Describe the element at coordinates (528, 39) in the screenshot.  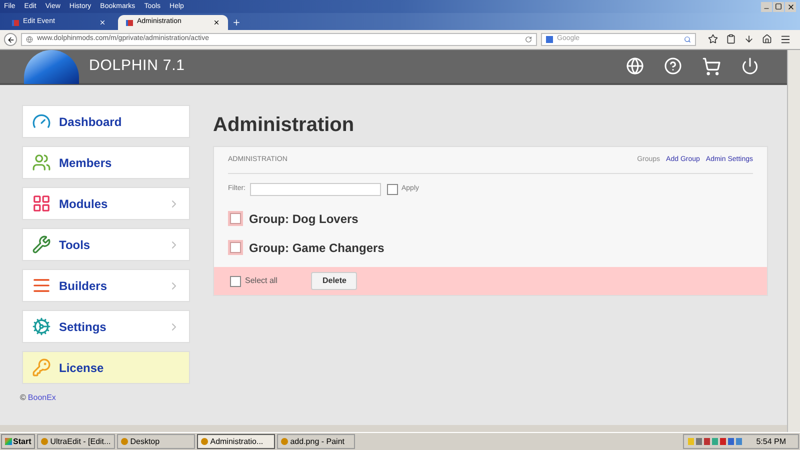
I see `reload-icon` at that location.